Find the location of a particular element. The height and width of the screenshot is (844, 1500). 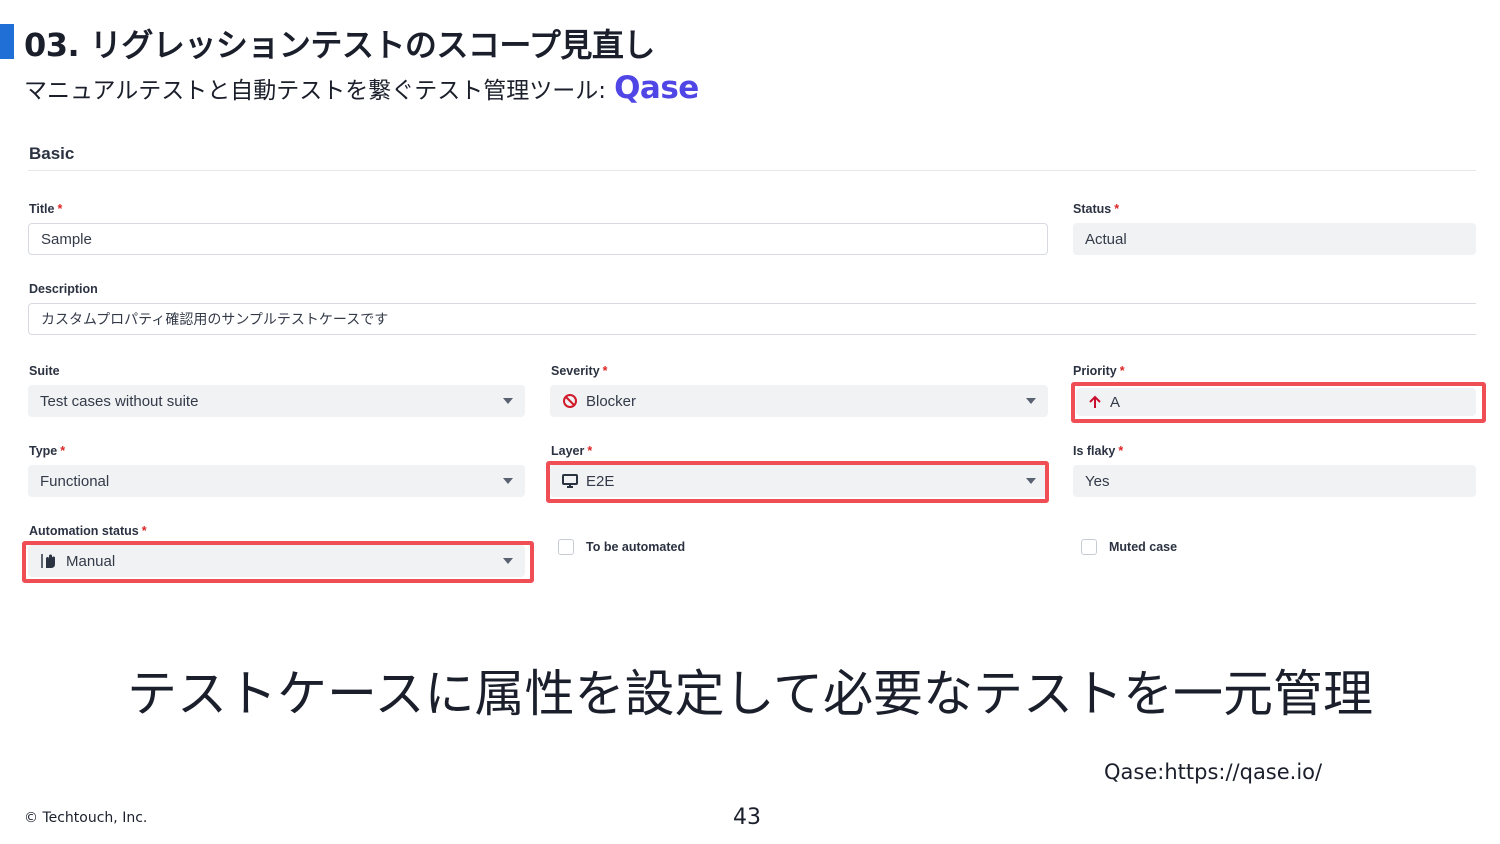

status-select: Actual is located at coordinates (1274, 239).